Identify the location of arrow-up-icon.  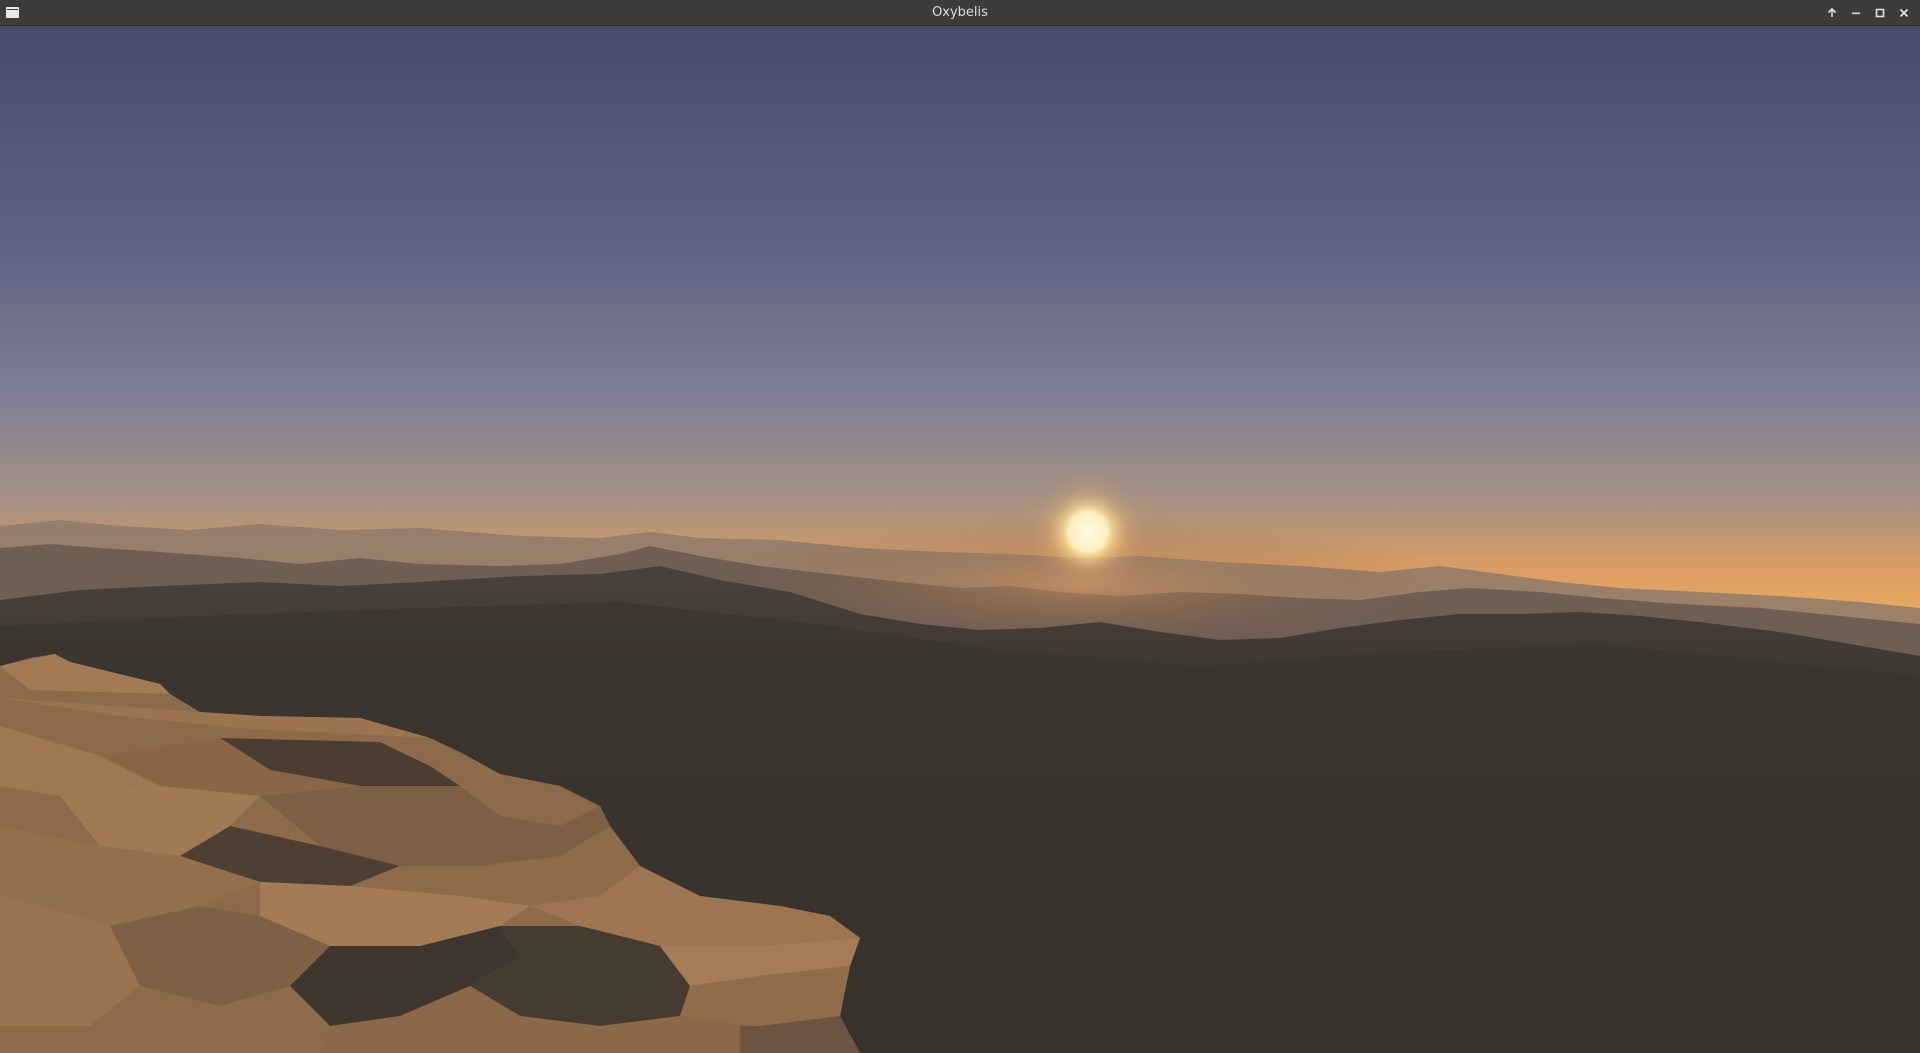
(1832, 12).